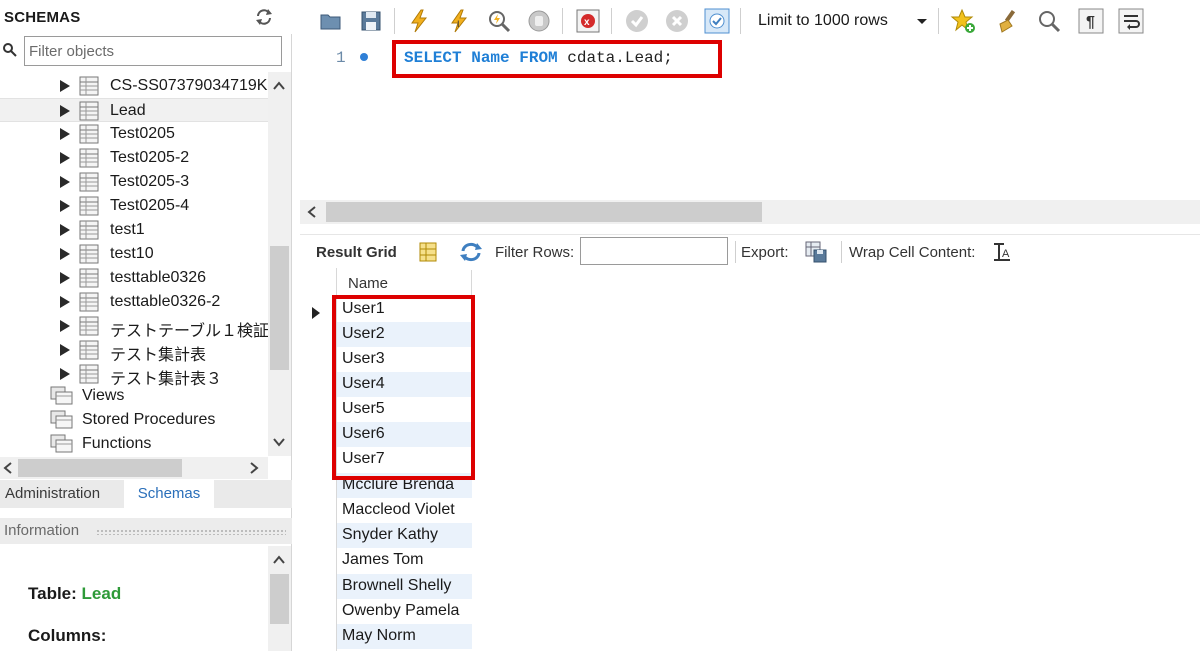 Image resolution: width=1200 pixels, height=651 pixels. I want to click on table-row: Snyder Kathy, so click(404, 535).